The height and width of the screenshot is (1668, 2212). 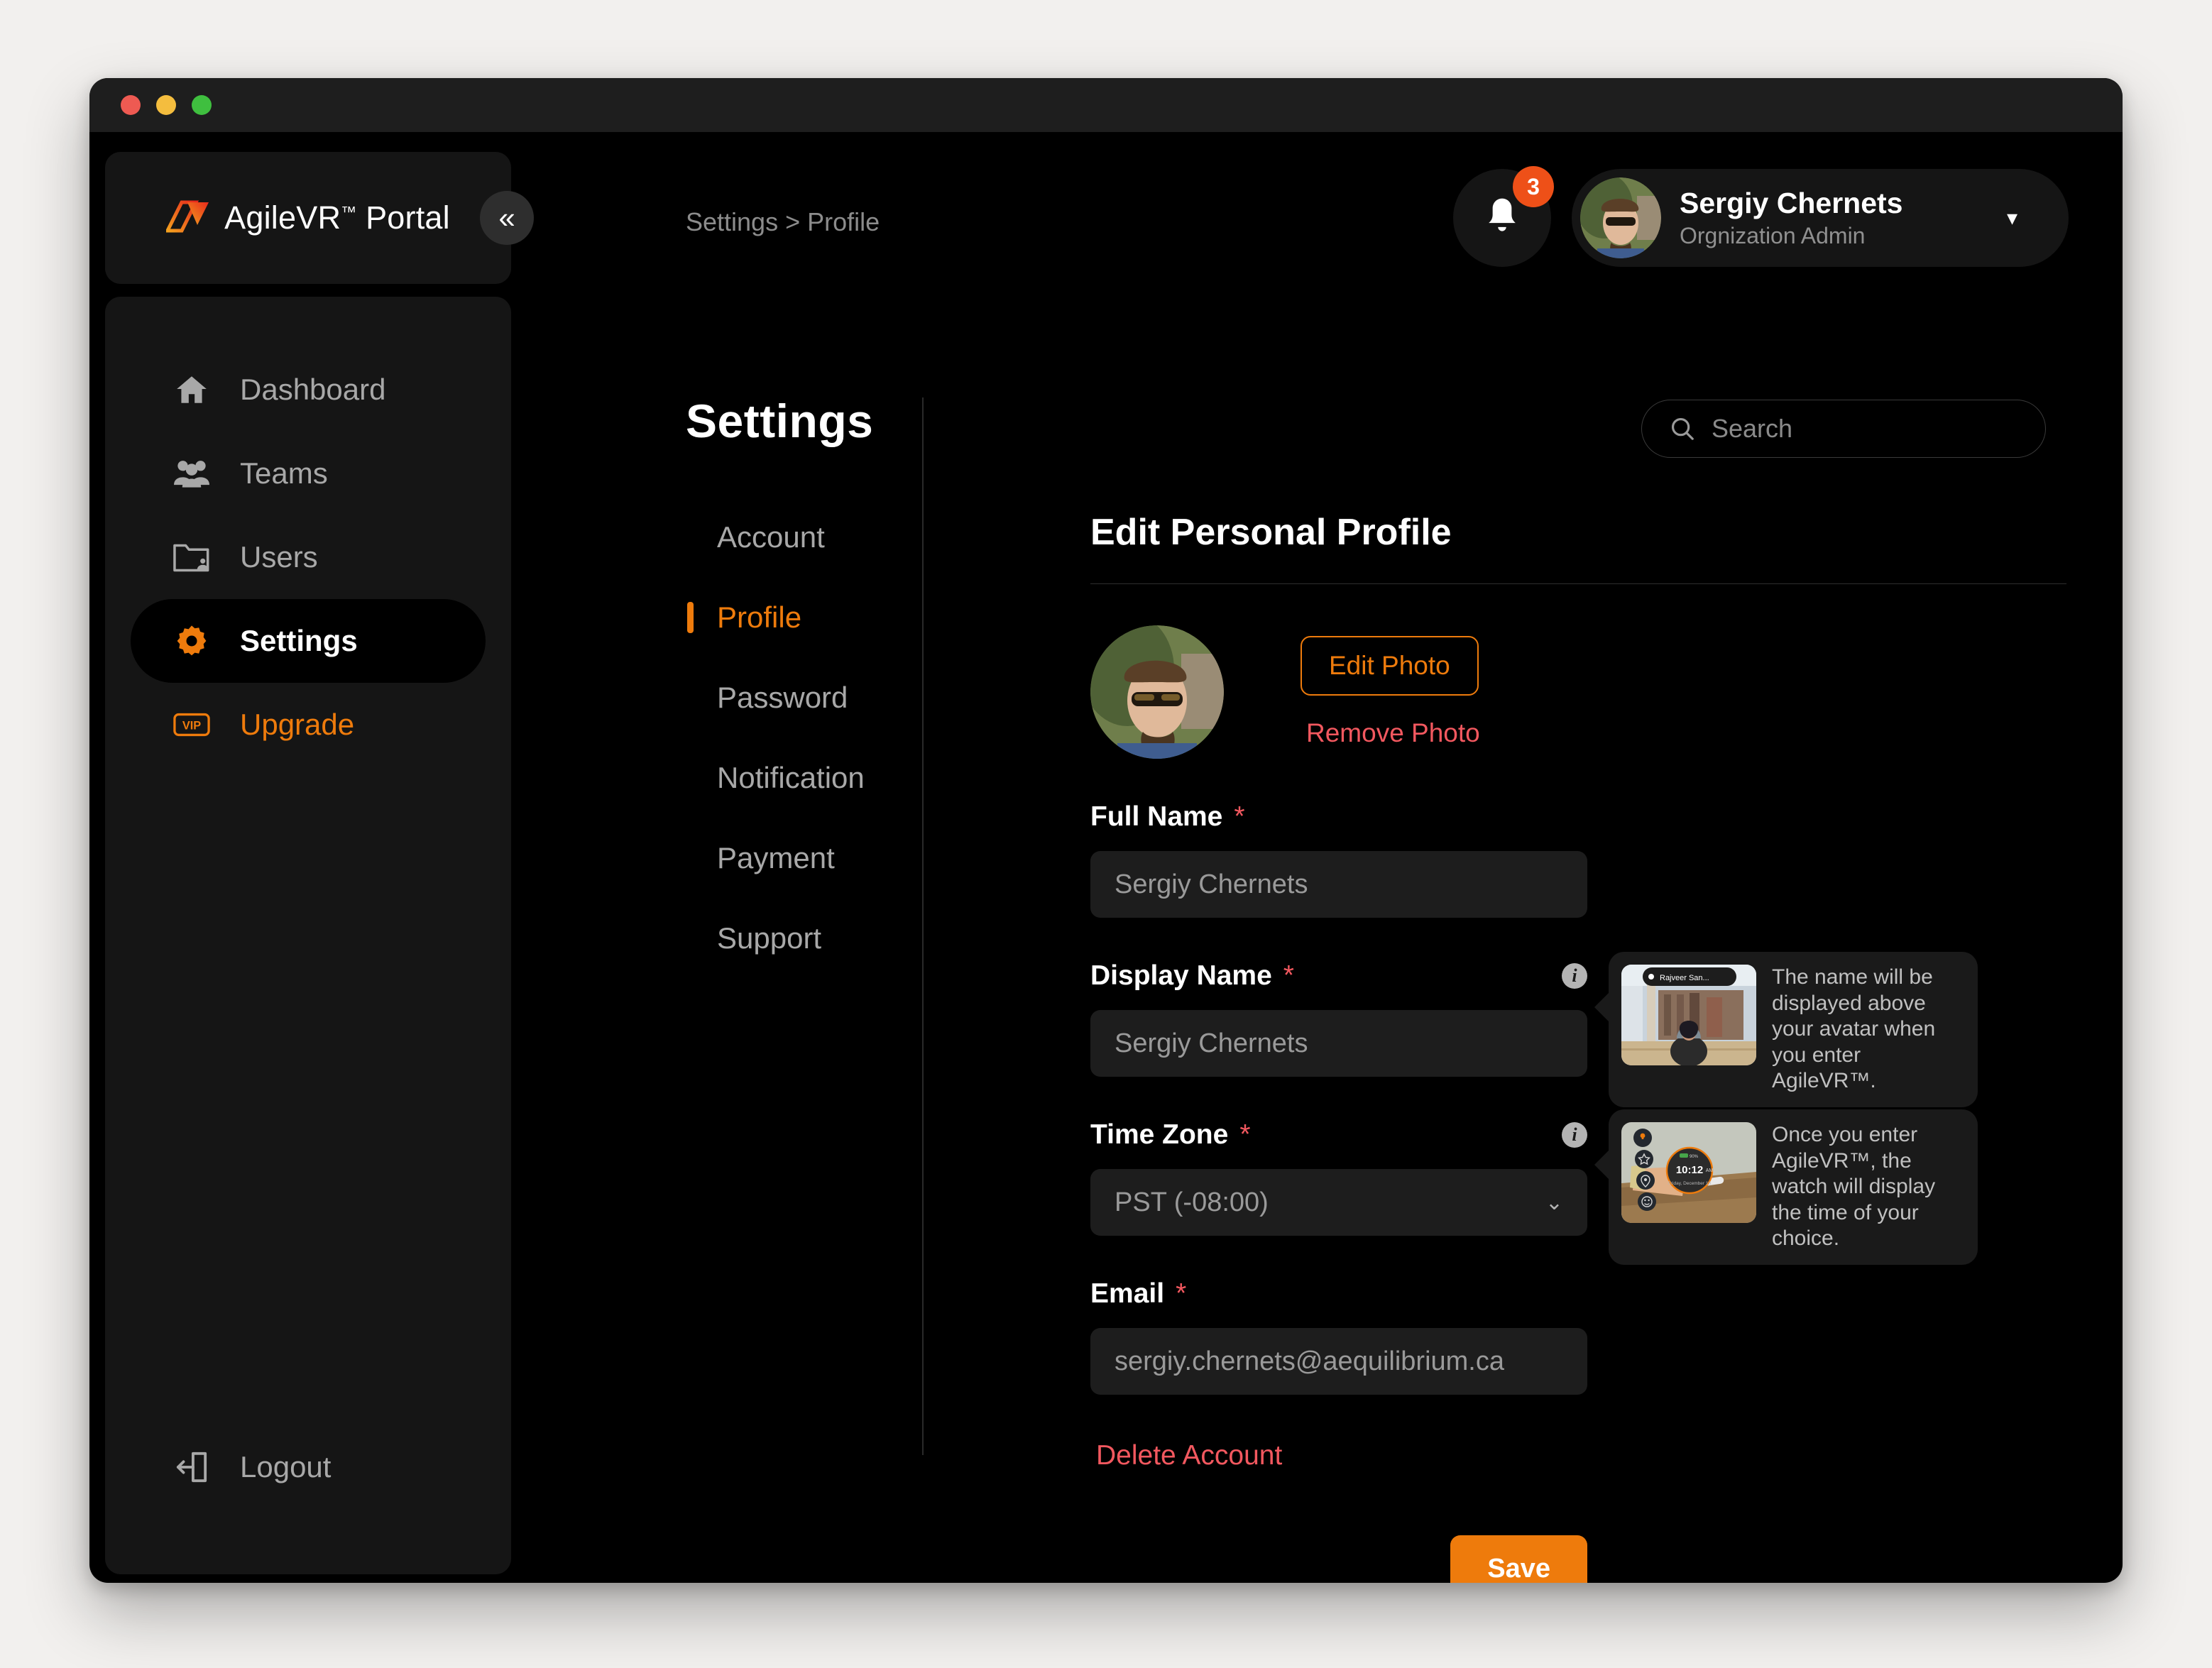 What do you see at coordinates (1682, 428) in the screenshot?
I see `search-icon` at bounding box center [1682, 428].